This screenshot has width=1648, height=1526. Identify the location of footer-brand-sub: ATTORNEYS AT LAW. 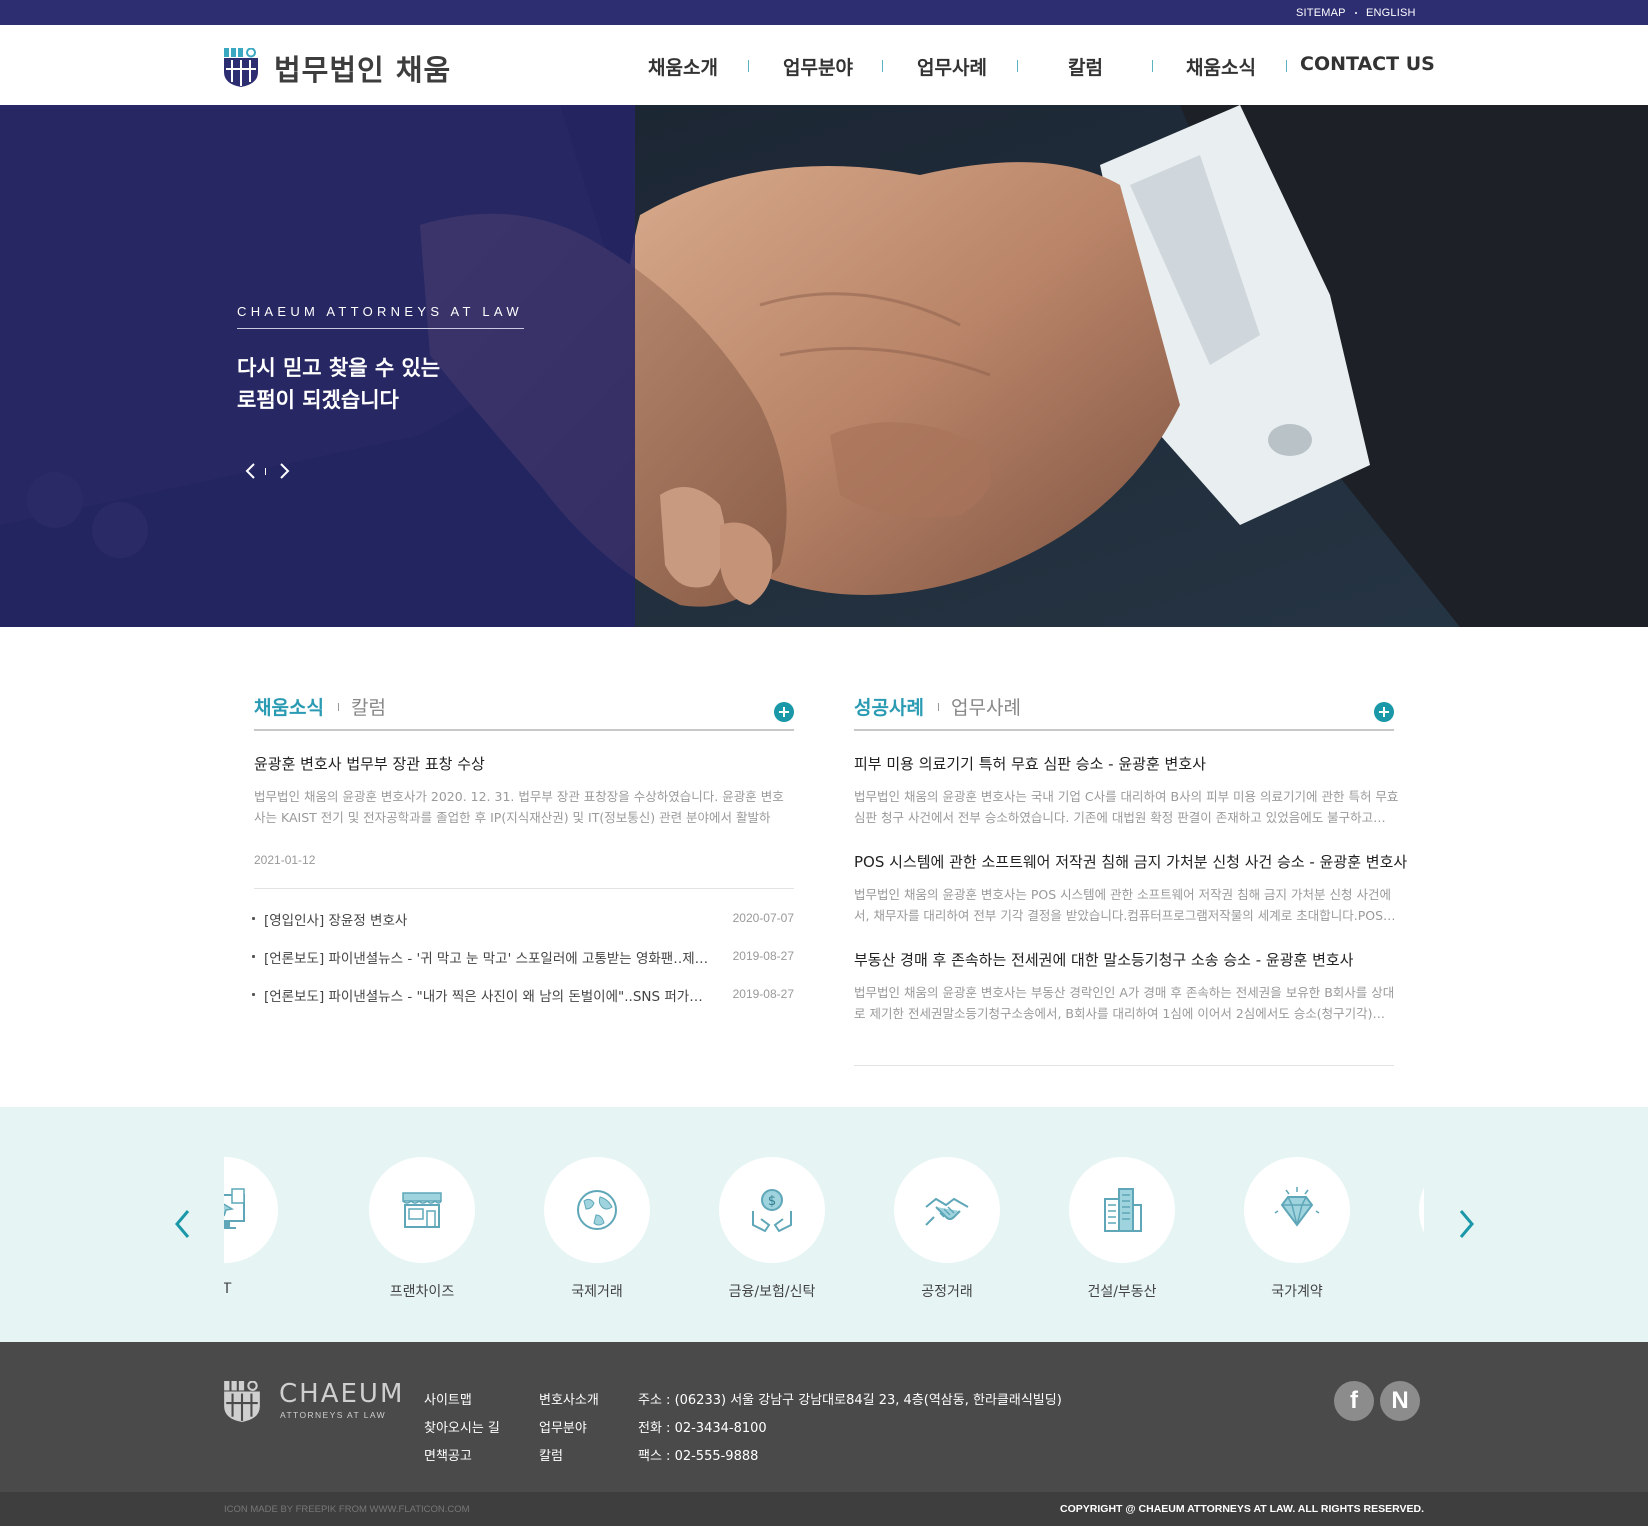
(333, 1415).